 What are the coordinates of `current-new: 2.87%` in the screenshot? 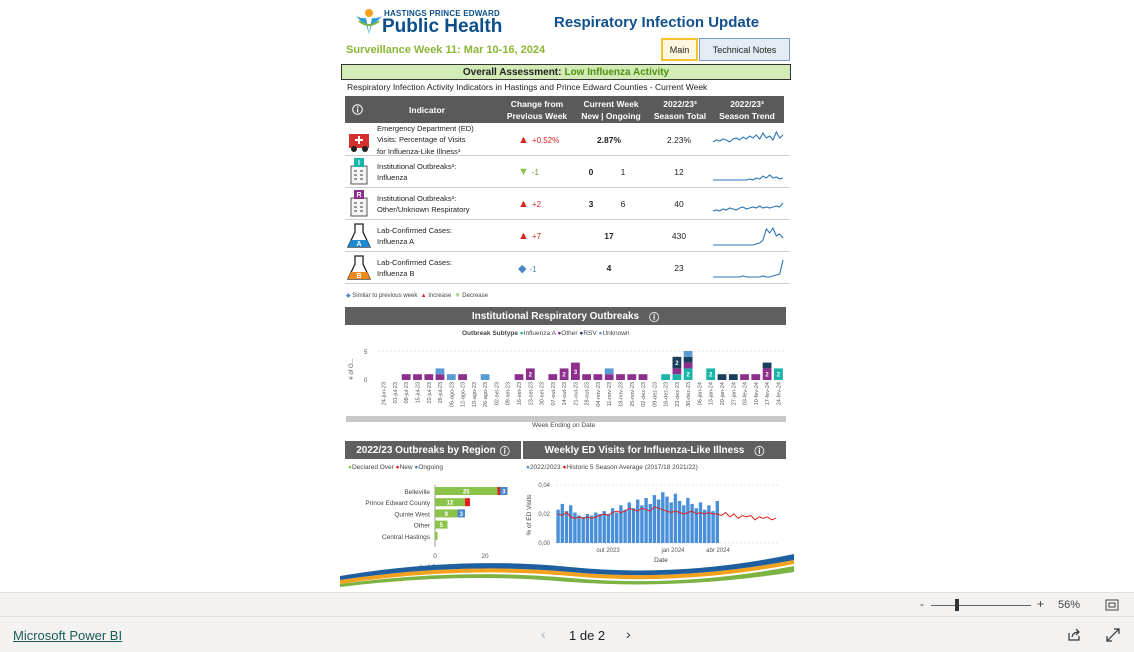 It's located at (609, 140).